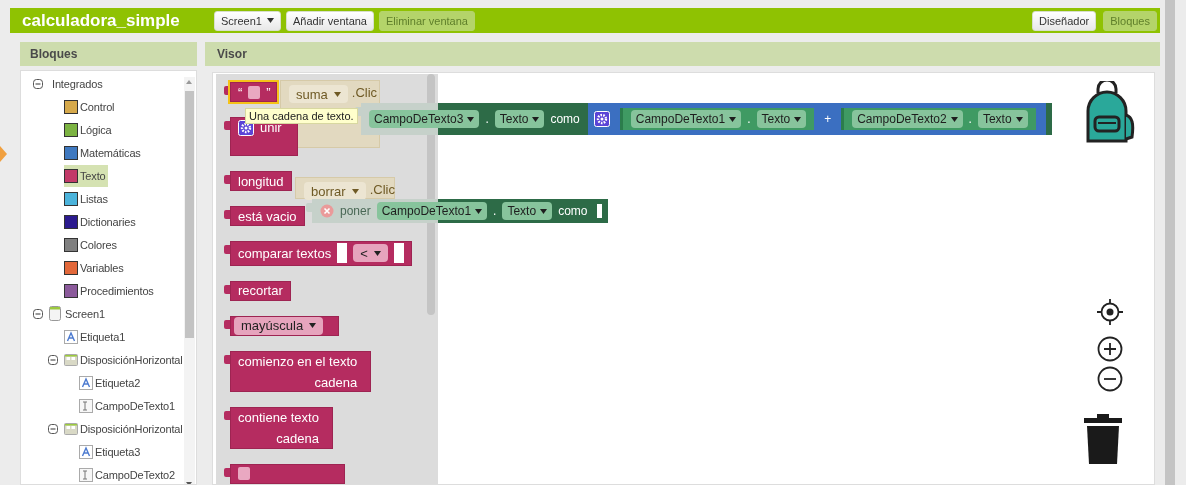 This screenshot has height=485, width=1186. What do you see at coordinates (78, 313) in the screenshot?
I see `tree-item: Screen1` at bounding box center [78, 313].